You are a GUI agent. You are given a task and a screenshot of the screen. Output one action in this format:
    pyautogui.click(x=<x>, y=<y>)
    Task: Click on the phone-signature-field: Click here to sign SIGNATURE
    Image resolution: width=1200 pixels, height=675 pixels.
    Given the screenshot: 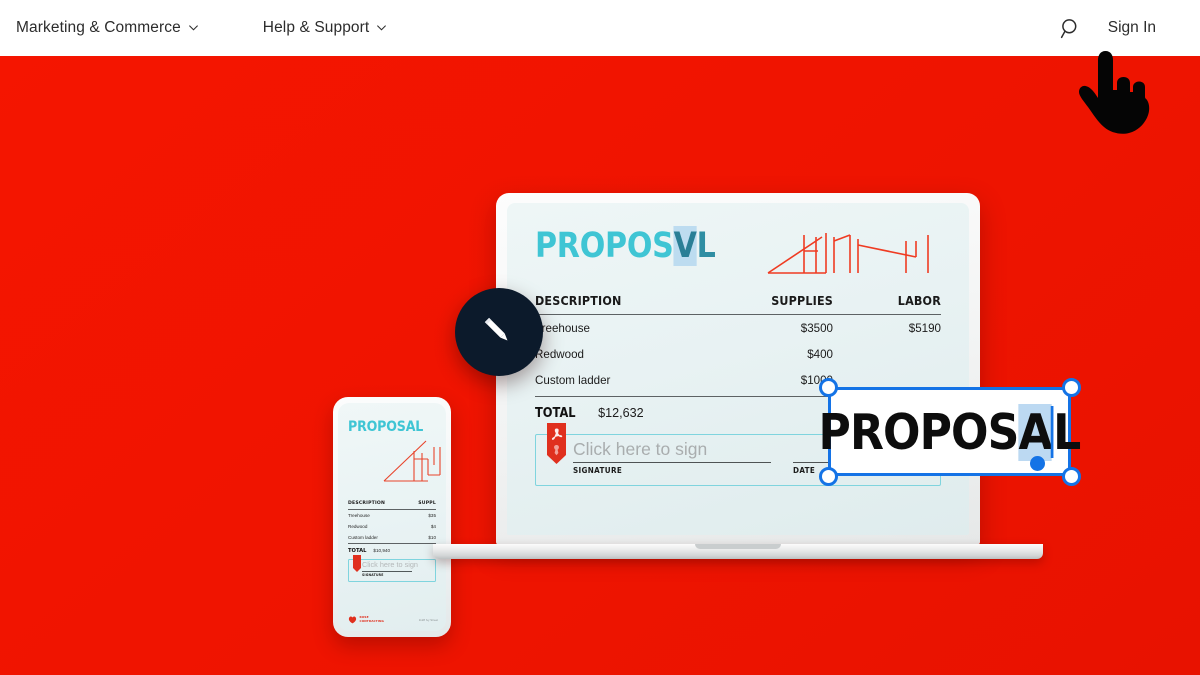 What is the action you would take?
    pyautogui.click(x=392, y=568)
    